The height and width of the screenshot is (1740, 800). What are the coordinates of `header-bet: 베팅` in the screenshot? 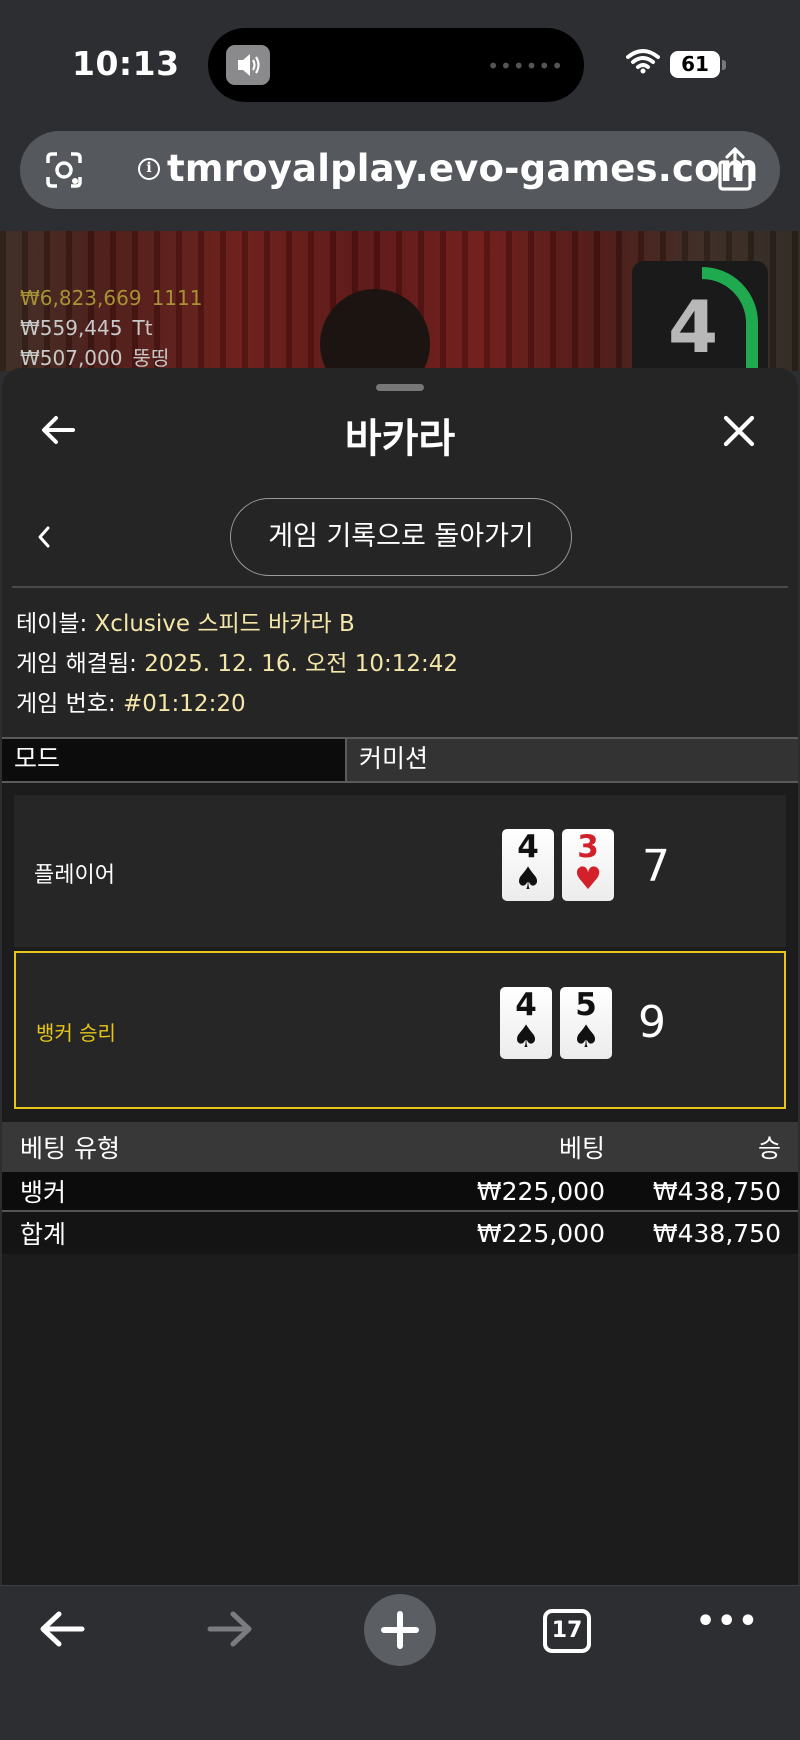 It's located at (581, 1148).